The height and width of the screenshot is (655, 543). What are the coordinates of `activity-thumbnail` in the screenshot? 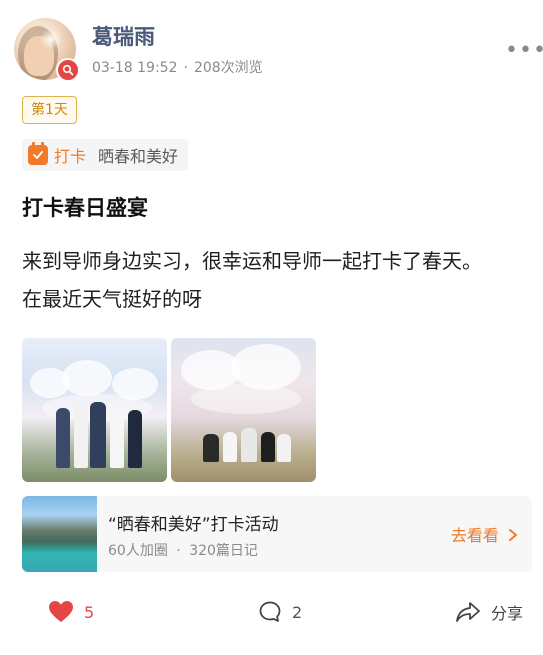 It's located at (59, 534).